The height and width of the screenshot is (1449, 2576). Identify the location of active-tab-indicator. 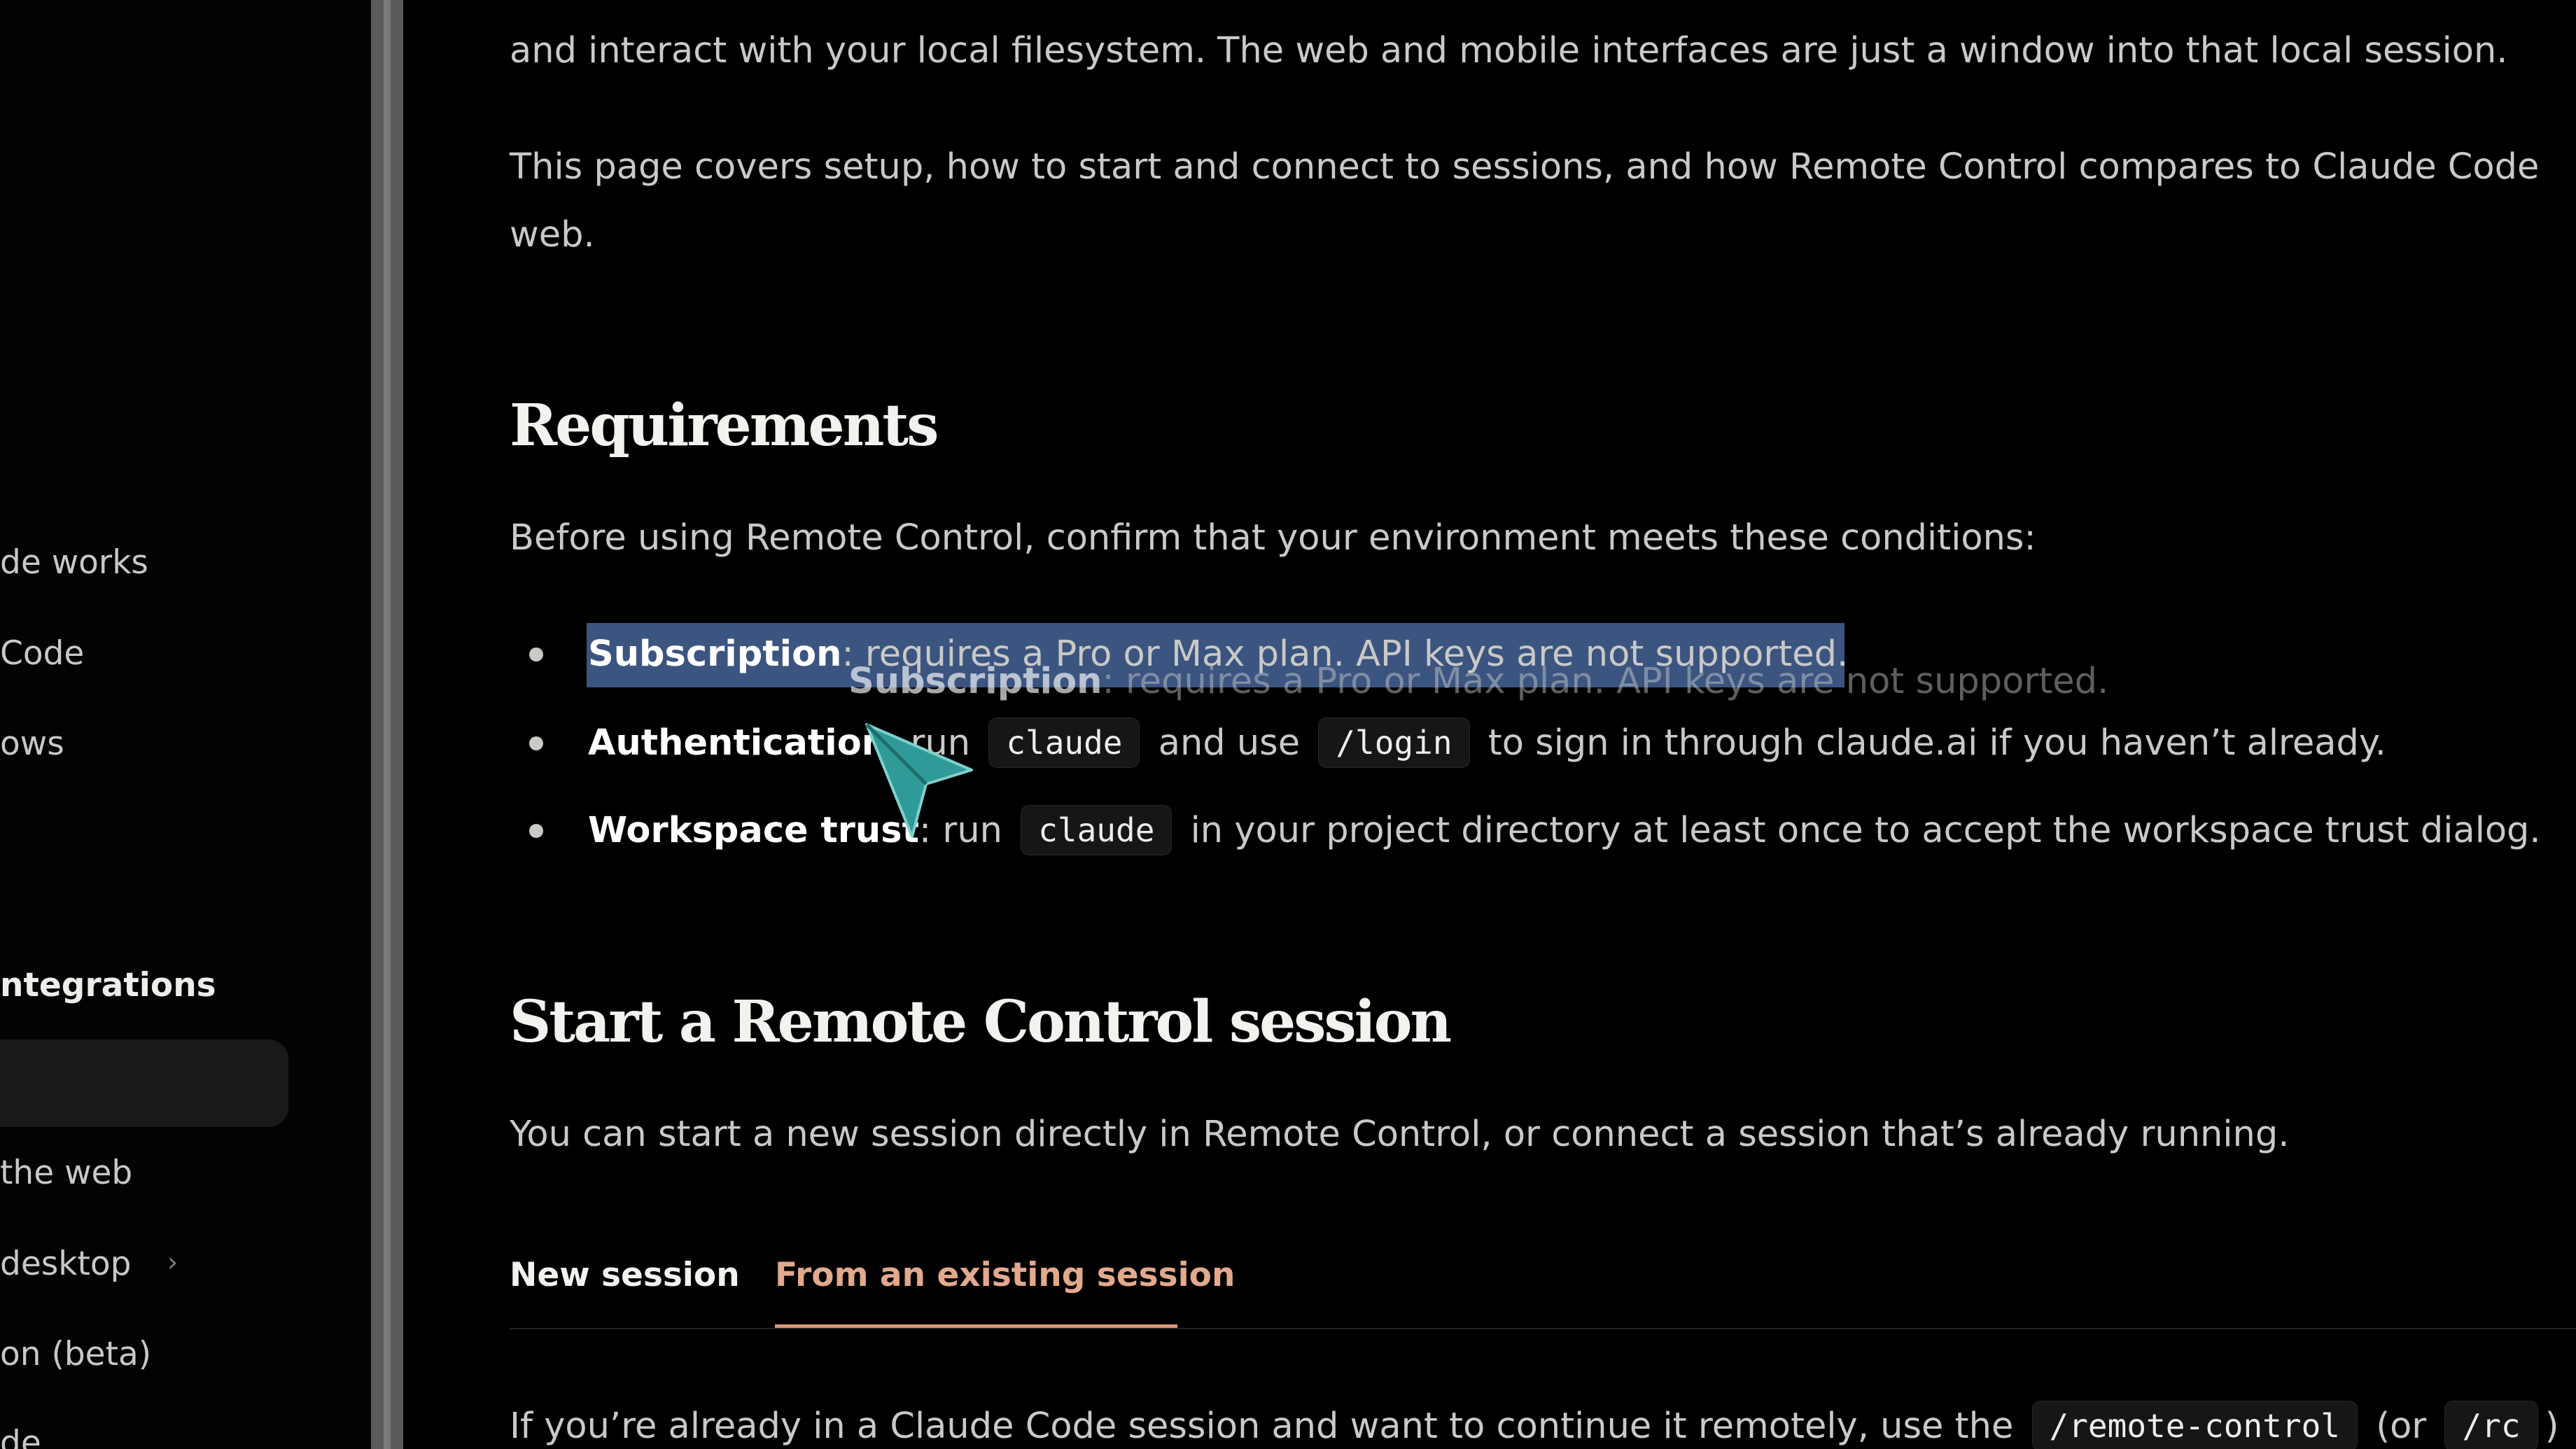
(976, 1326).